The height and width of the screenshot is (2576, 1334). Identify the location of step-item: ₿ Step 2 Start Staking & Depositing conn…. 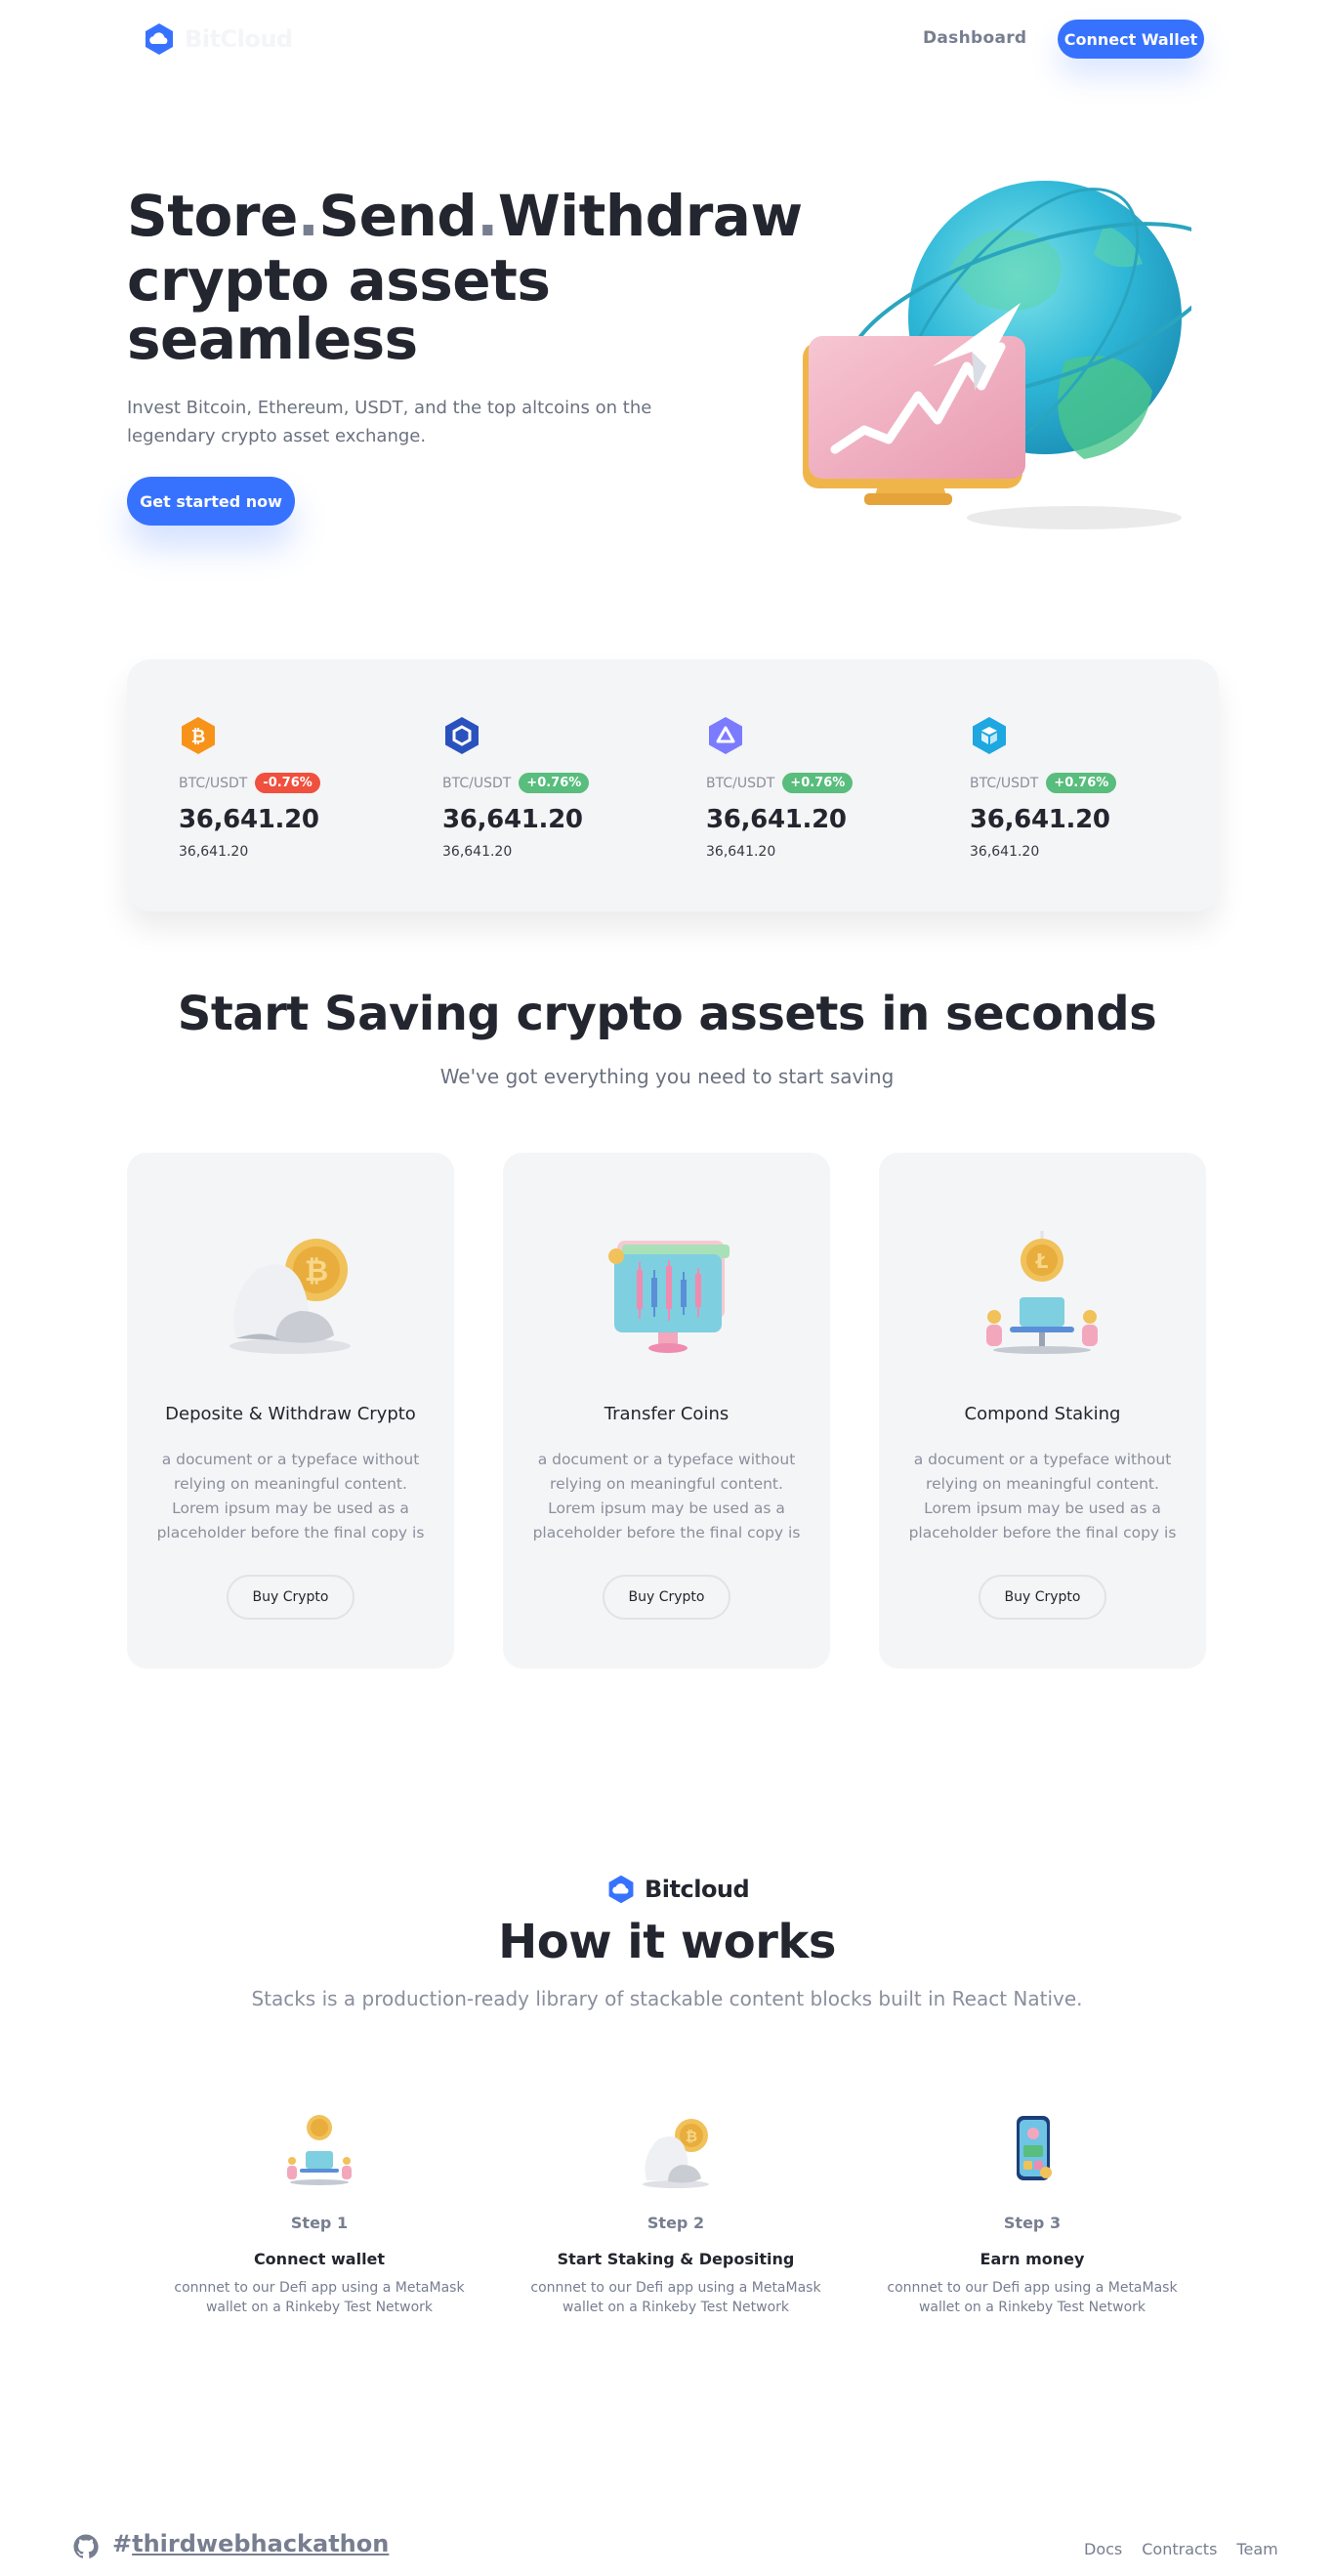
(676, 2213).